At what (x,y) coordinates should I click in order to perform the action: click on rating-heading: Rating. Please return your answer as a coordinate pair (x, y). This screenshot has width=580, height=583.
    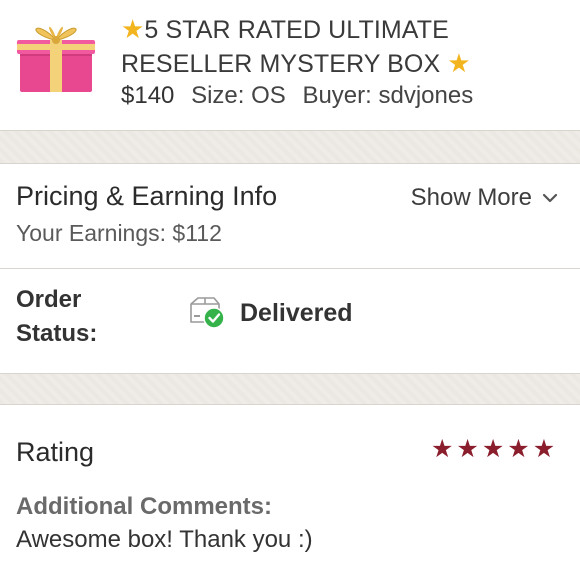
    Looking at the image, I should click on (55, 452).